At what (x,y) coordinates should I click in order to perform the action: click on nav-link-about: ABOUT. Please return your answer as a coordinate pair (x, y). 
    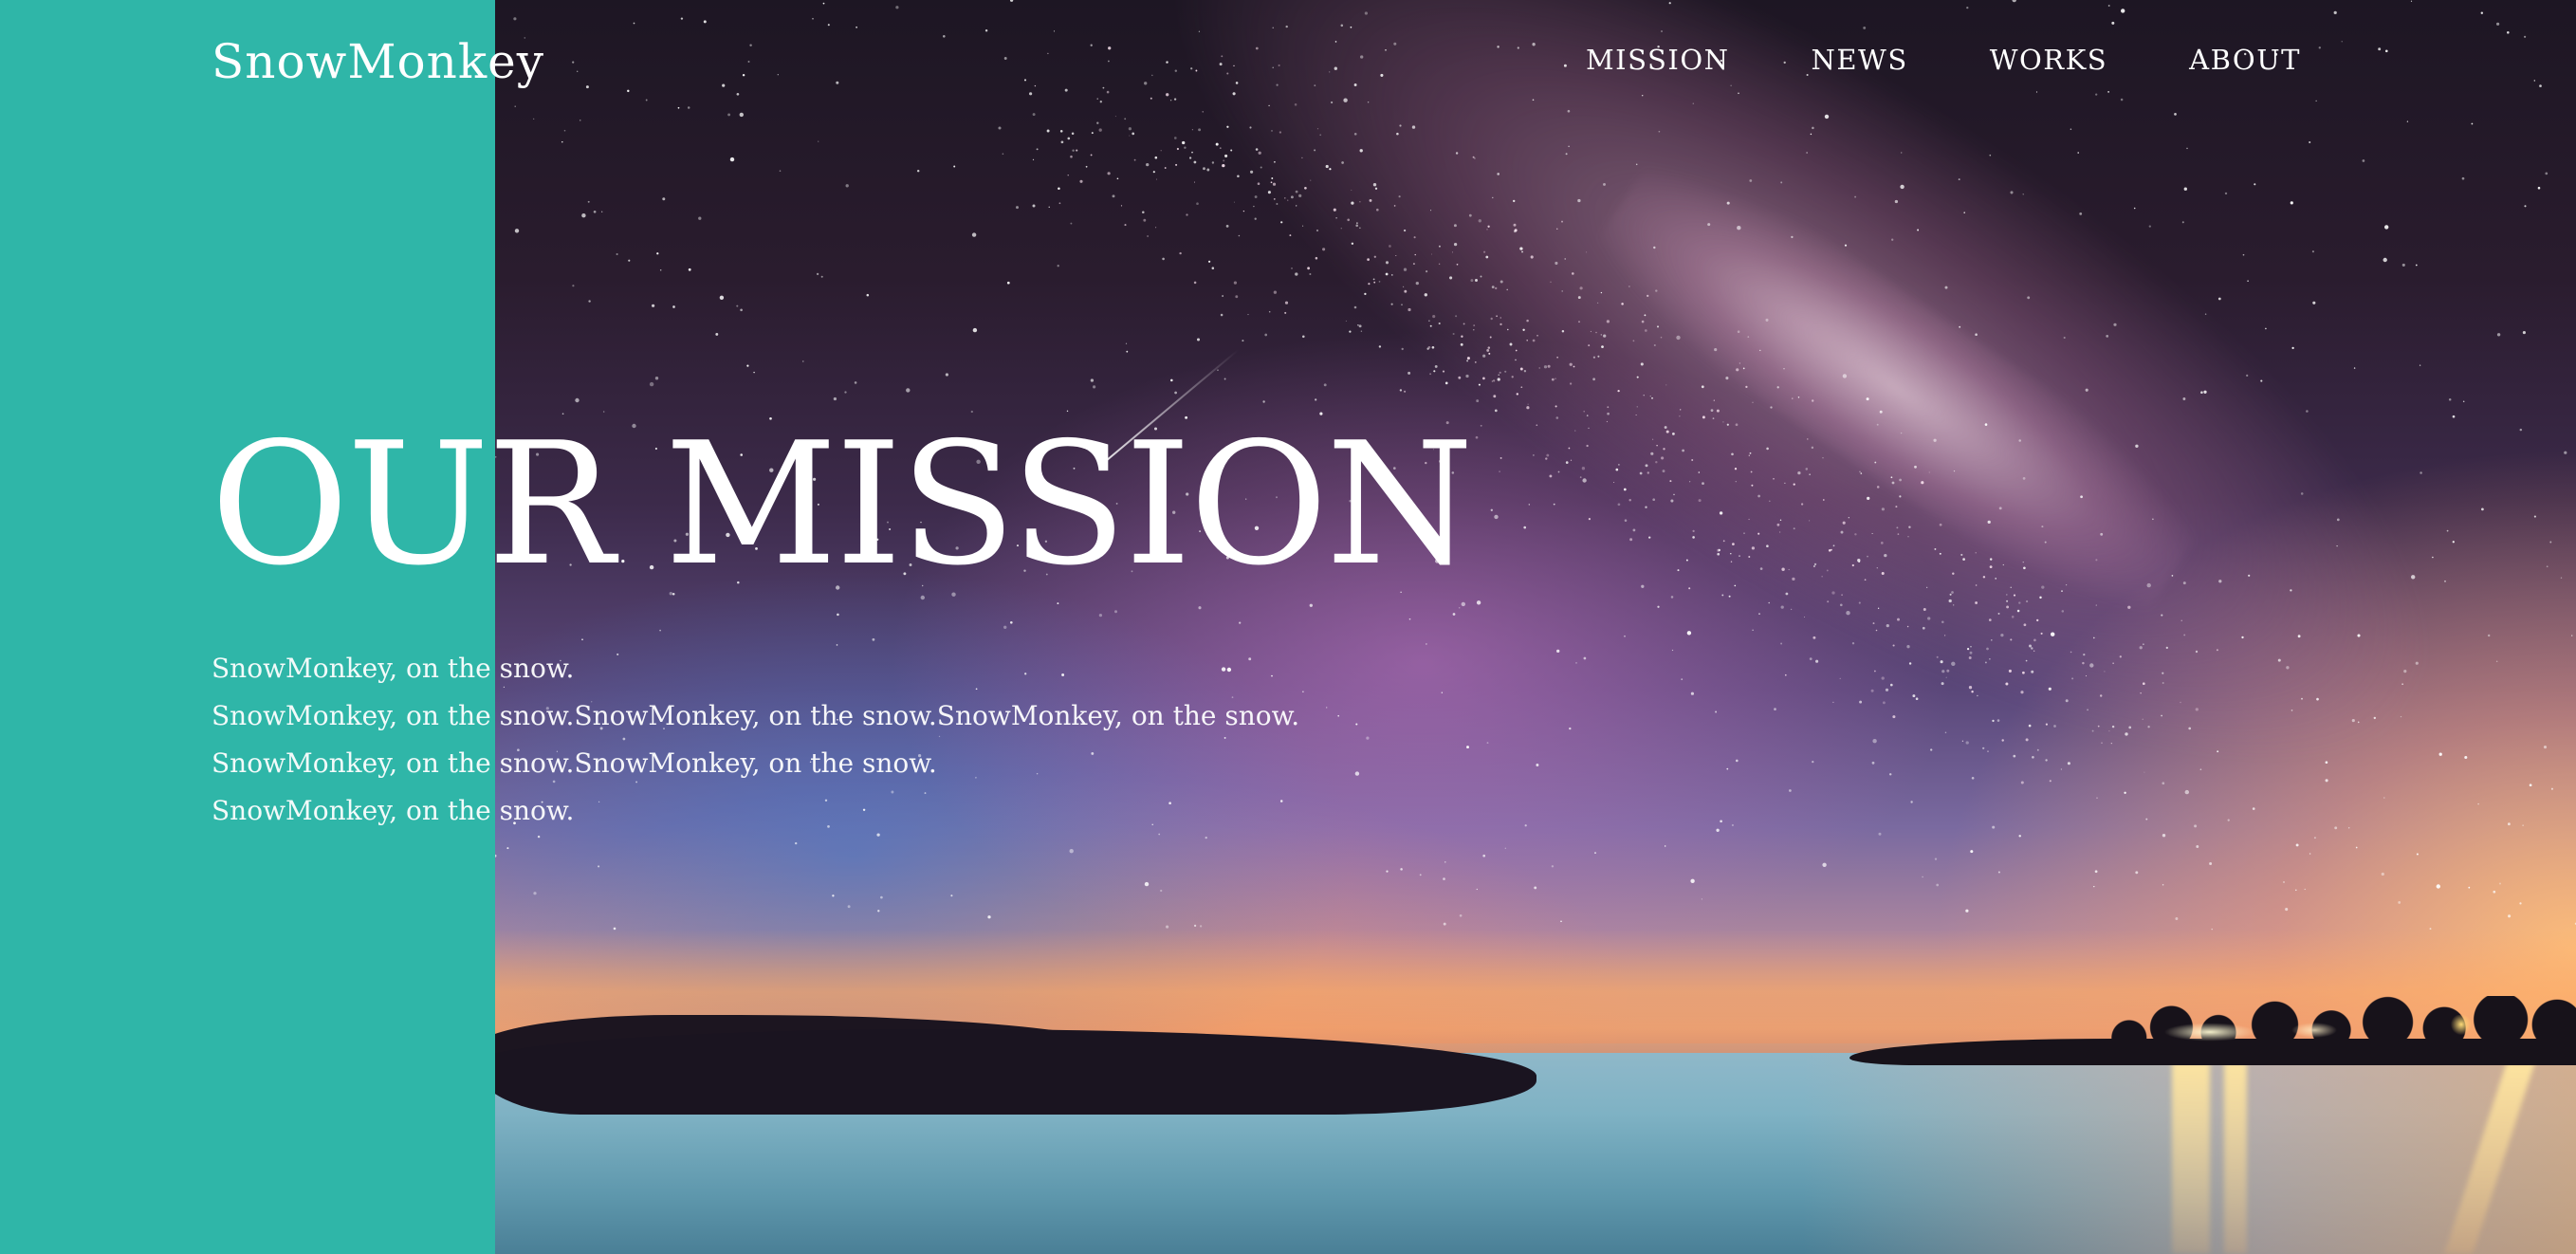
    Looking at the image, I should click on (2245, 60).